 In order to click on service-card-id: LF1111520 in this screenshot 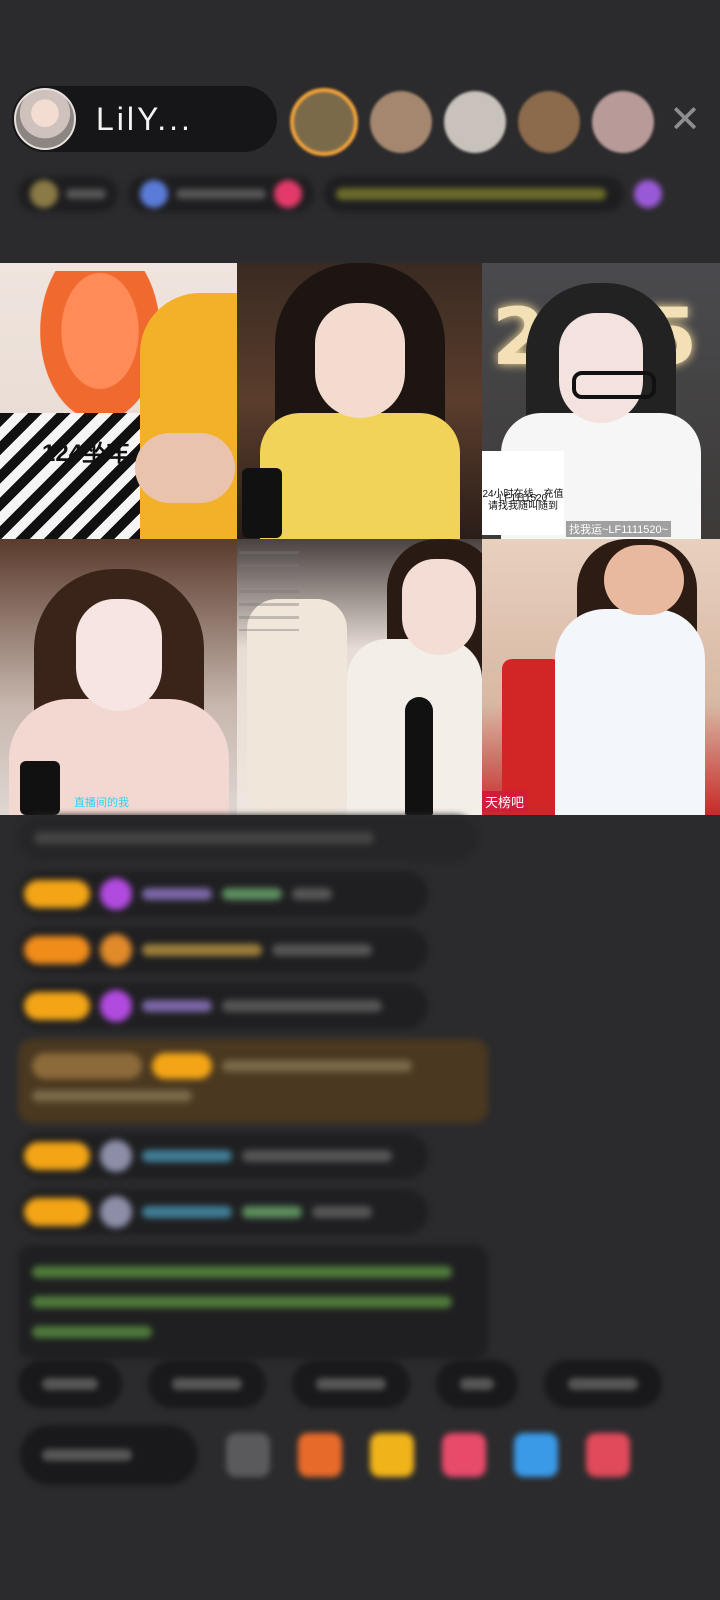, I will do `click(523, 498)`.